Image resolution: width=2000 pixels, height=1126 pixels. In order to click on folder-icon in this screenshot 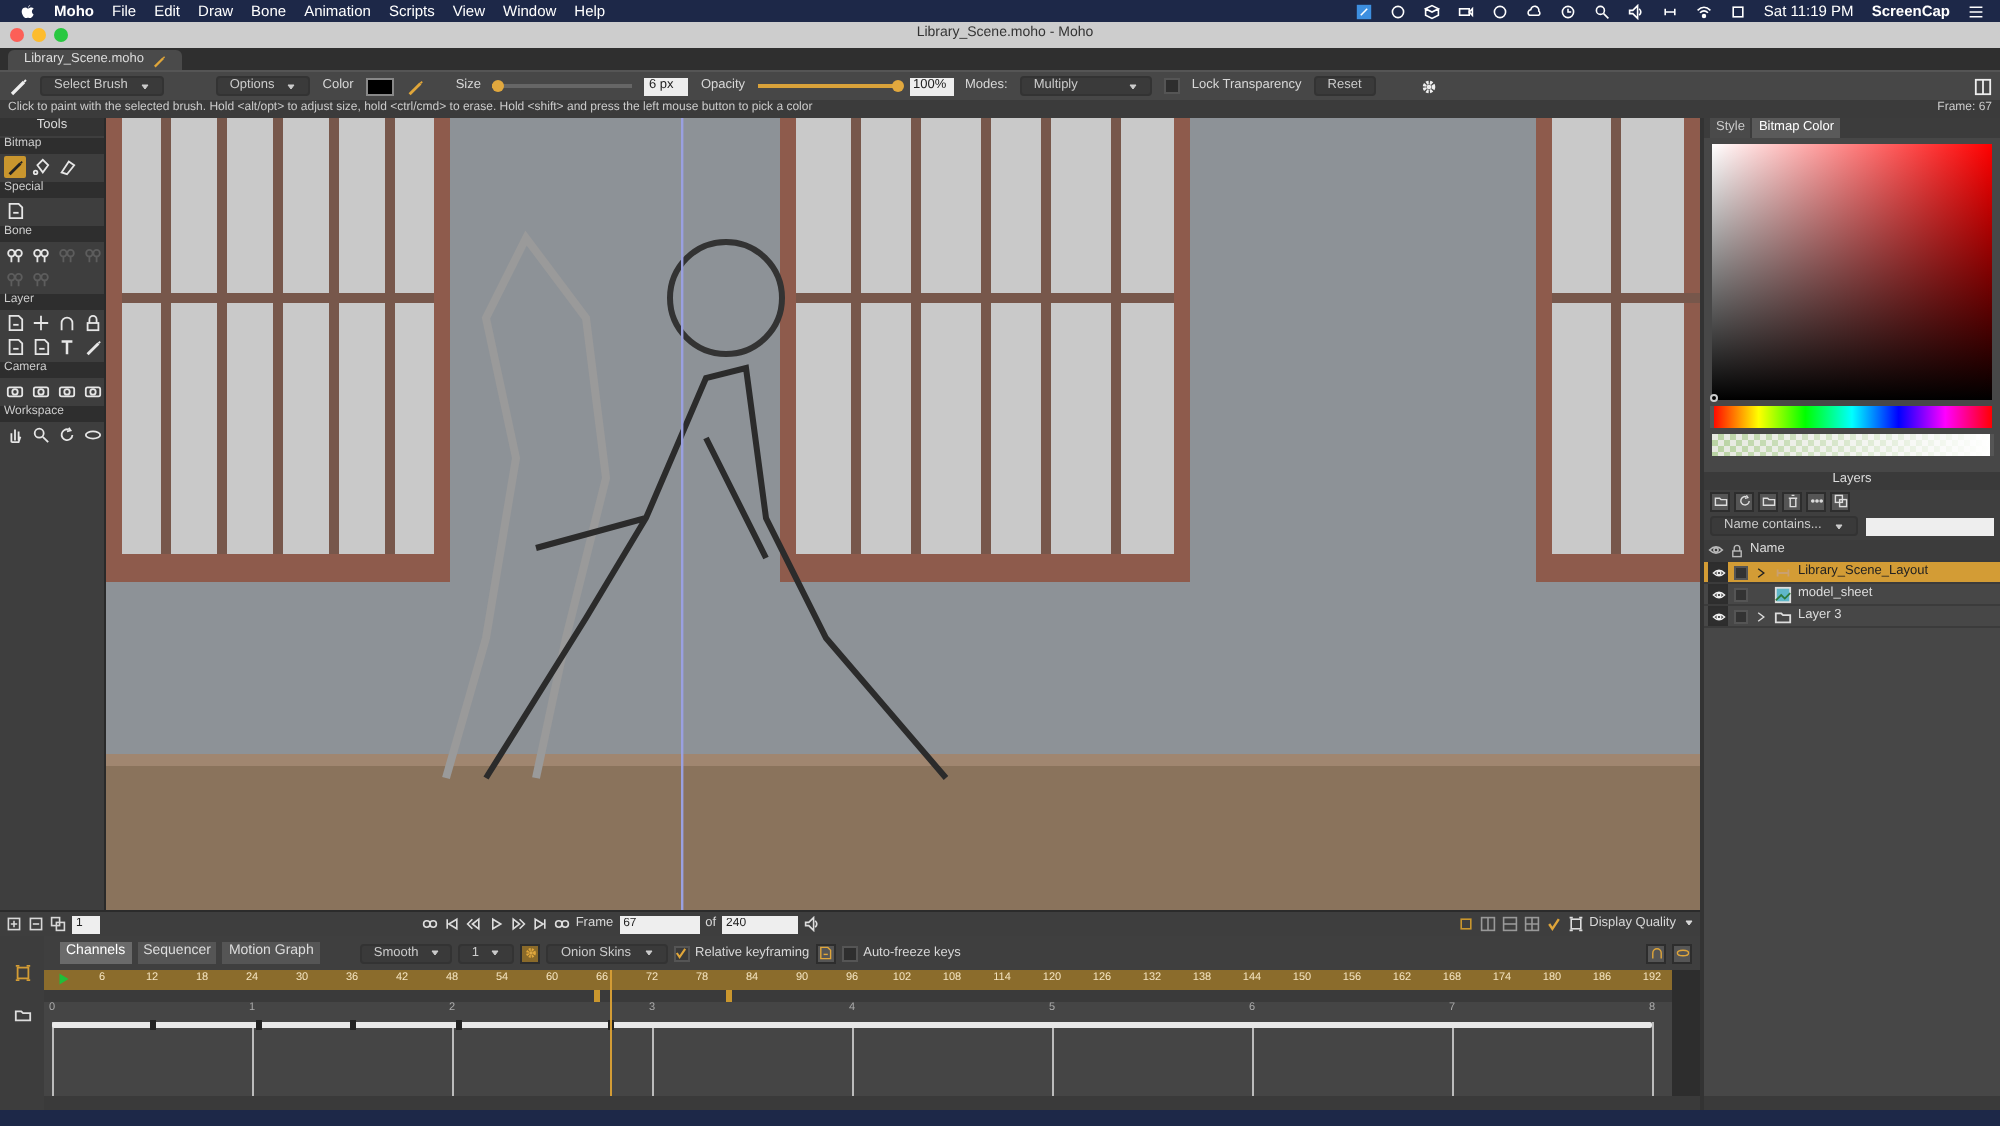, I will do `click(22, 1015)`.